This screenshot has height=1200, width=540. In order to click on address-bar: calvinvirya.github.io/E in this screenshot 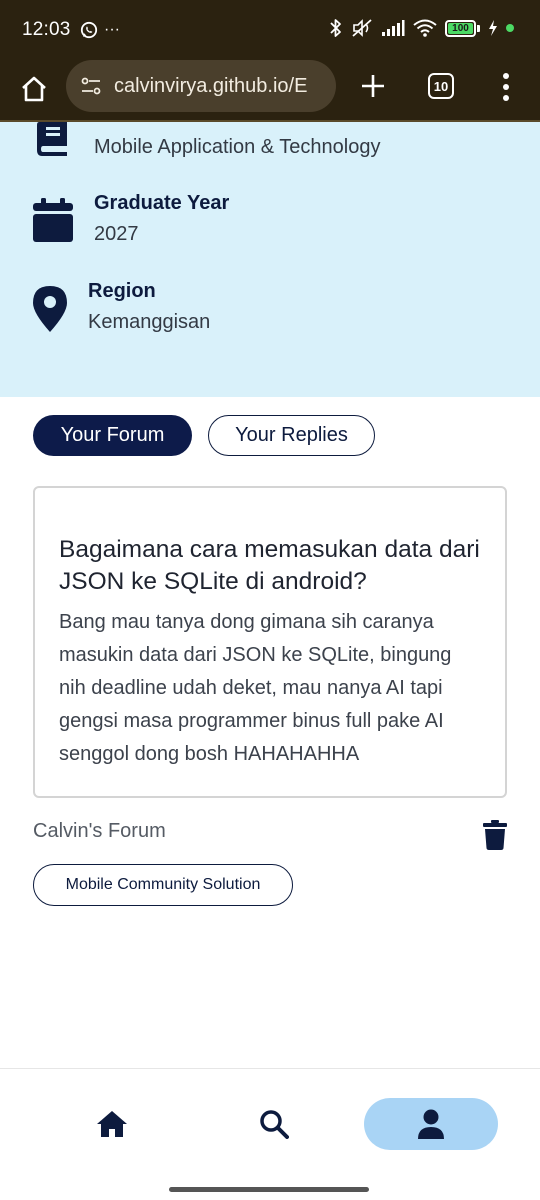, I will do `click(201, 86)`.